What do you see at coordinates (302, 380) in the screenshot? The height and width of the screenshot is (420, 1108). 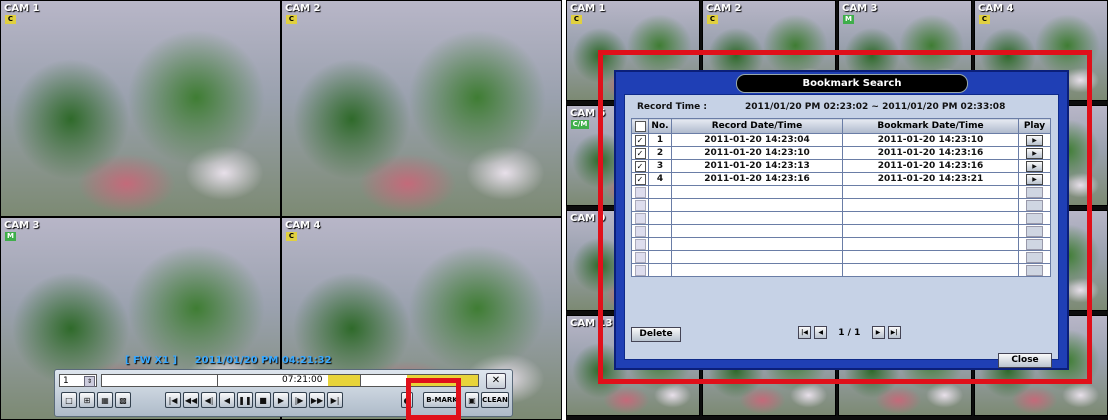 I see `timeline-time: 07:21:00` at bounding box center [302, 380].